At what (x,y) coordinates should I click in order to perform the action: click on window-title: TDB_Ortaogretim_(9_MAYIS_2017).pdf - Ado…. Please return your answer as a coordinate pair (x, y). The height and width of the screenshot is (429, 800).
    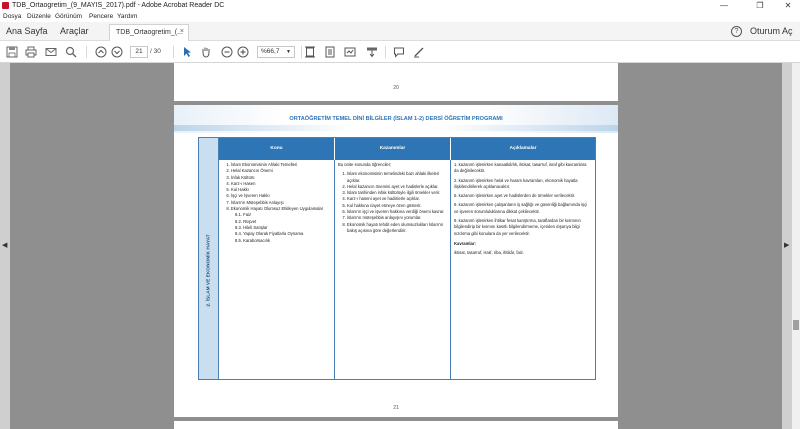
    Looking at the image, I should click on (118, 5).